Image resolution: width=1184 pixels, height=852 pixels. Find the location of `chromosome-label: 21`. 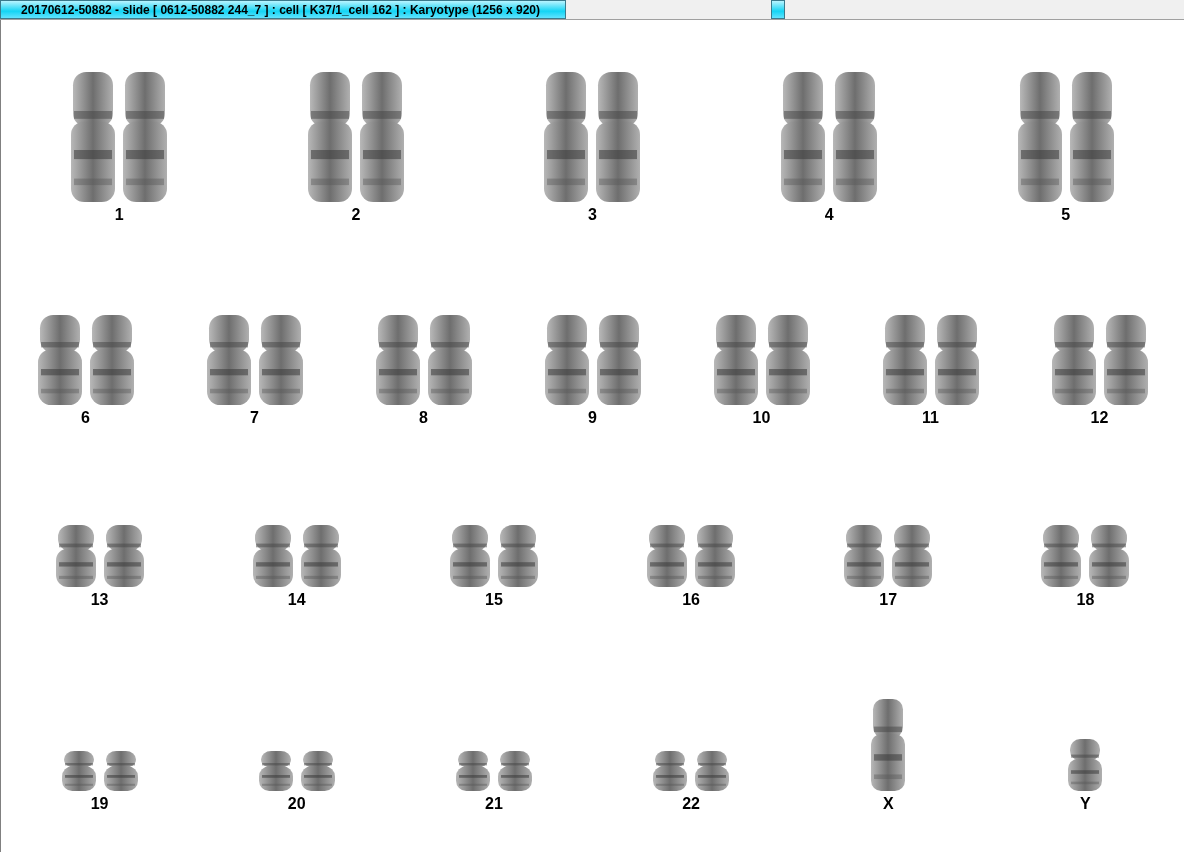

chromosome-label: 21 is located at coordinates (494, 804).